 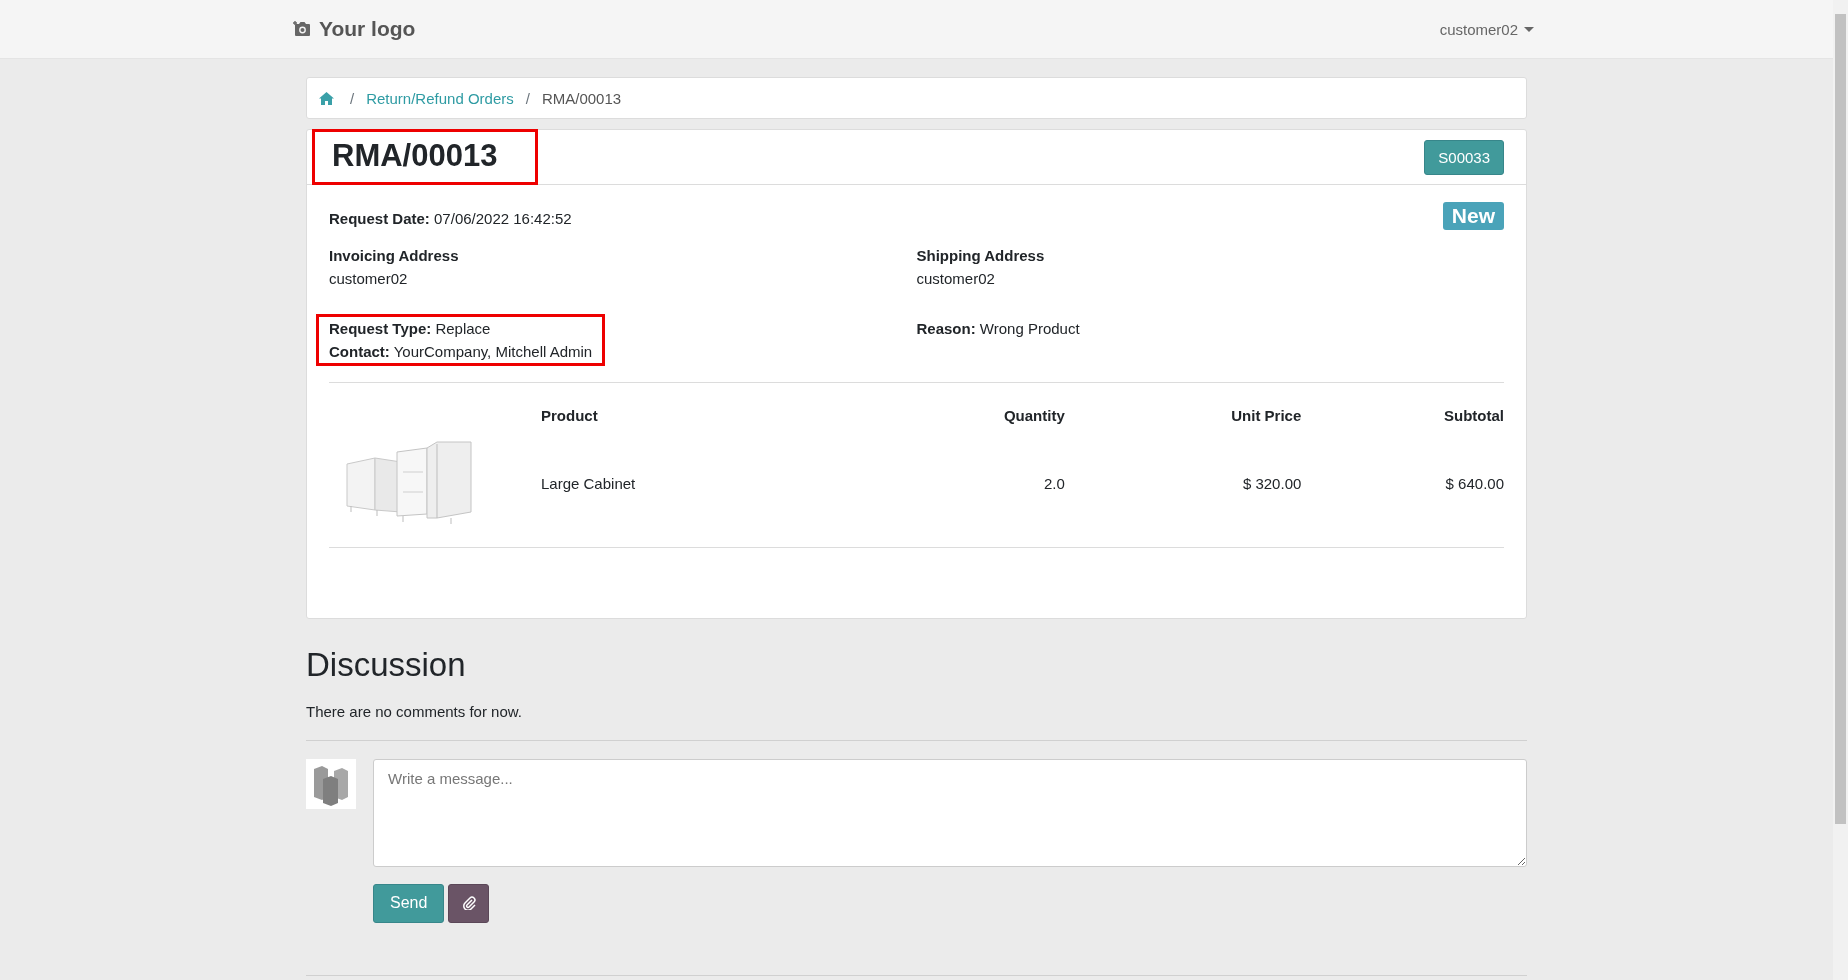 I want to click on no-comments-text: There are no comments for now., so click(x=414, y=711).